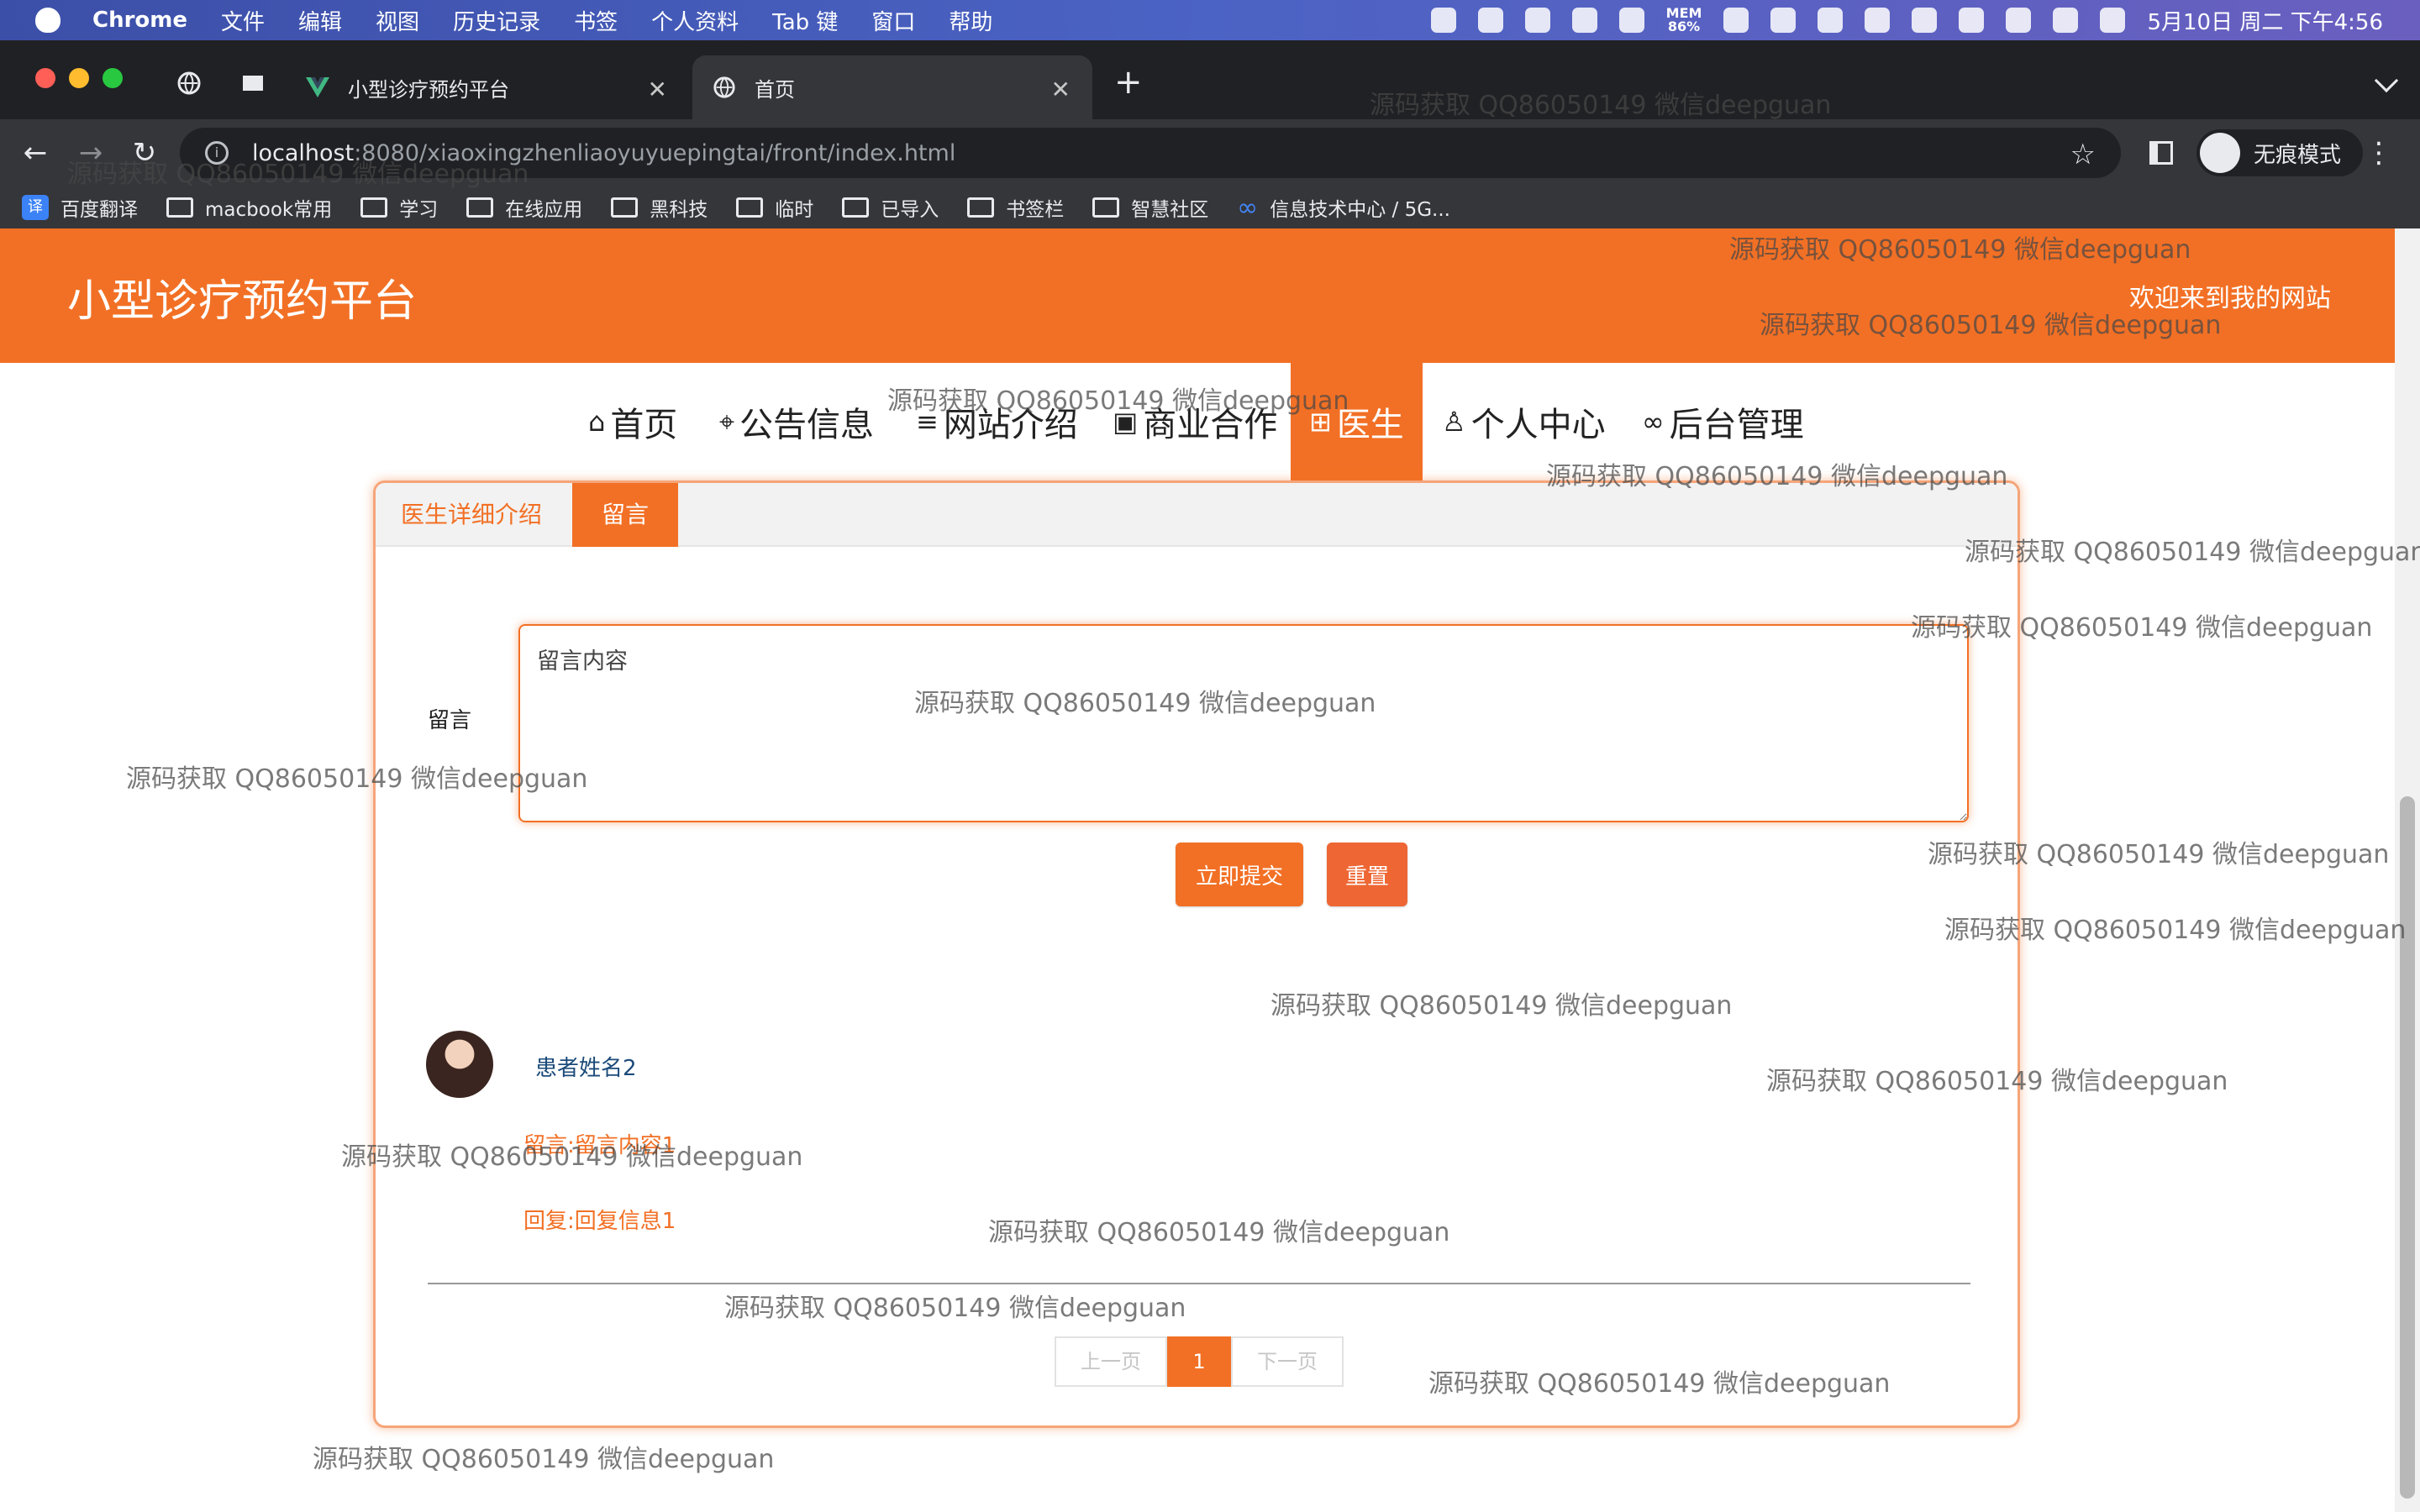 This screenshot has height=1512, width=2420. What do you see at coordinates (1197, 515) in the screenshot?
I see `detail-tabs: 医生详细介绍 留言` at bounding box center [1197, 515].